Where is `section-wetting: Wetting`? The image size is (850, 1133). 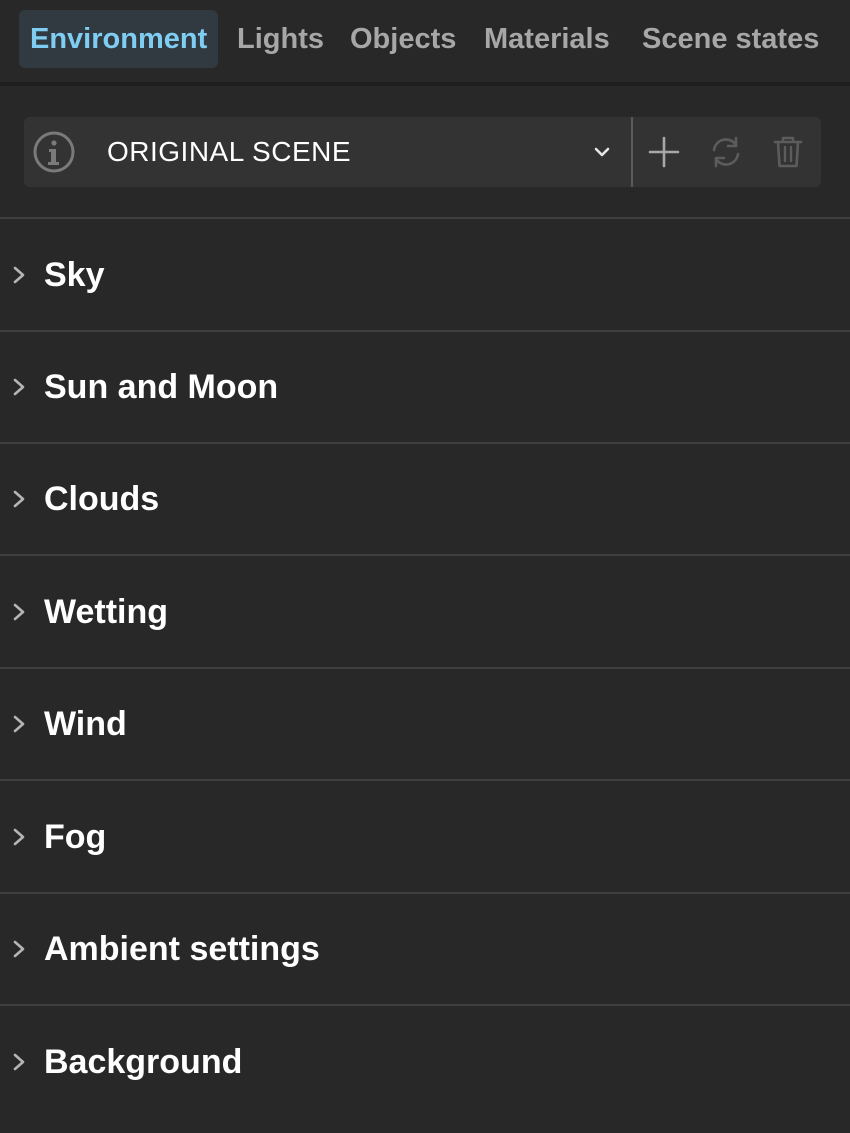
section-wetting: Wetting is located at coordinates (425, 612).